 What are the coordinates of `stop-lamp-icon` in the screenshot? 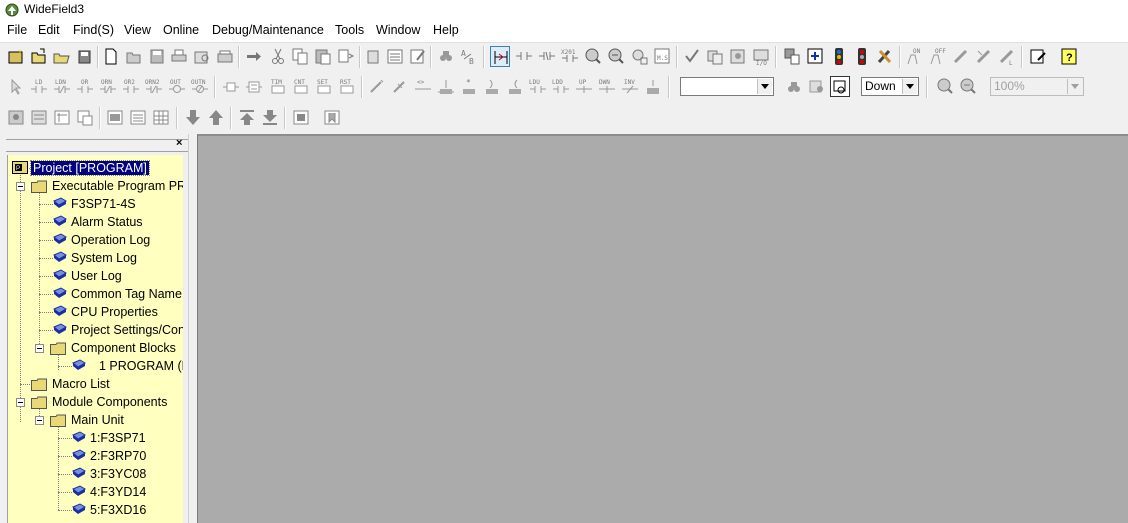 It's located at (862, 56).